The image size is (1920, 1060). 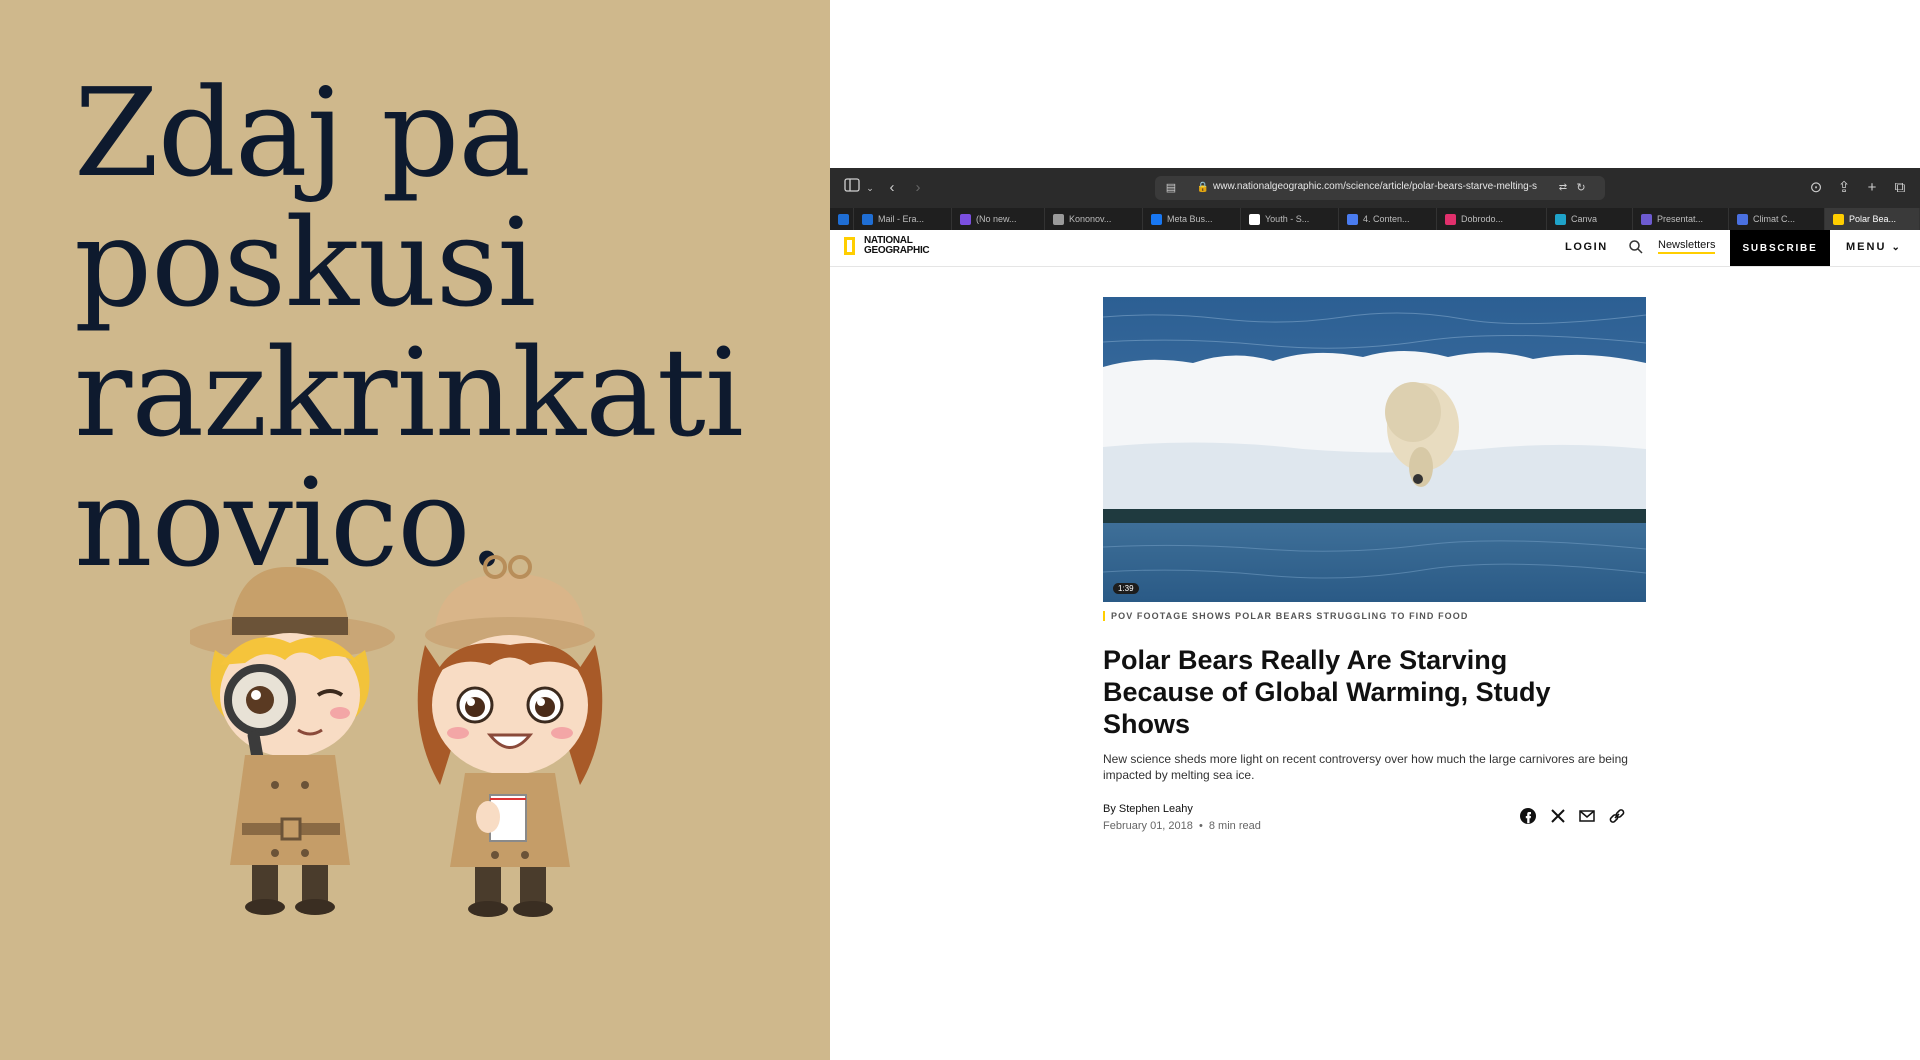 What do you see at coordinates (1254, 219) in the screenshot?
I see `google-icon` at bounding box center [1254, 219].